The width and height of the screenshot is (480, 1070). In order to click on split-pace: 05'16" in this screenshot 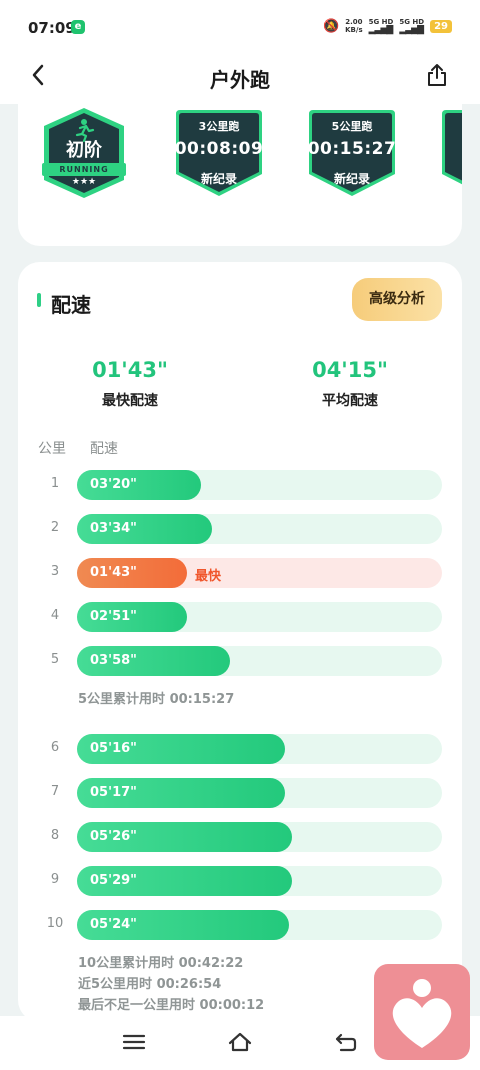, I will do `click(113, 748)`.